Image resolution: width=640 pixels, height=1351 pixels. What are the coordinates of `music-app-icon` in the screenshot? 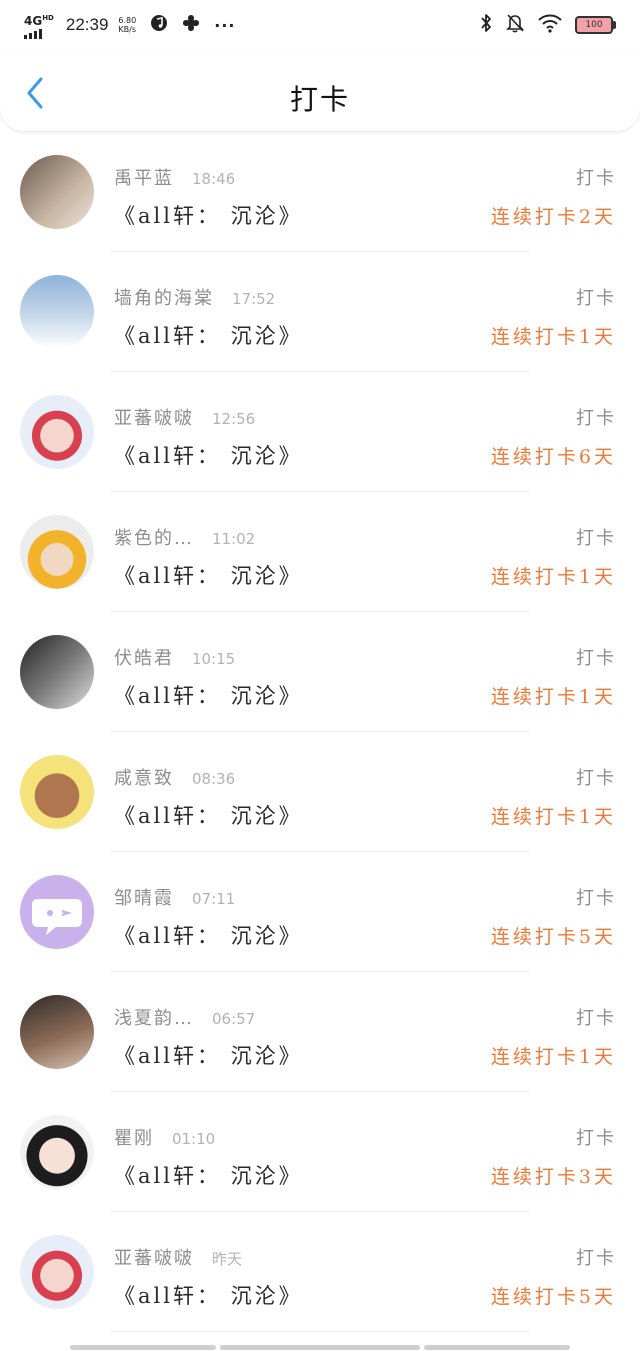 It's located at (159, 25).